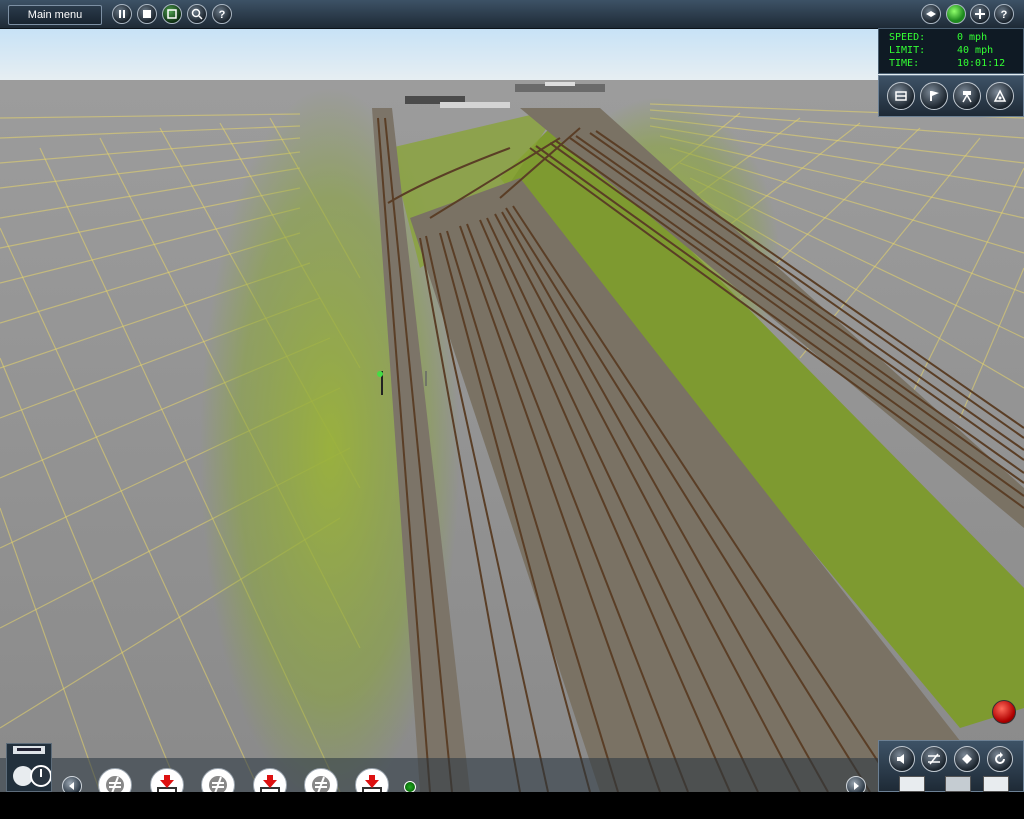  I want to click on limit-value: 40 mph, so click(975, 50).